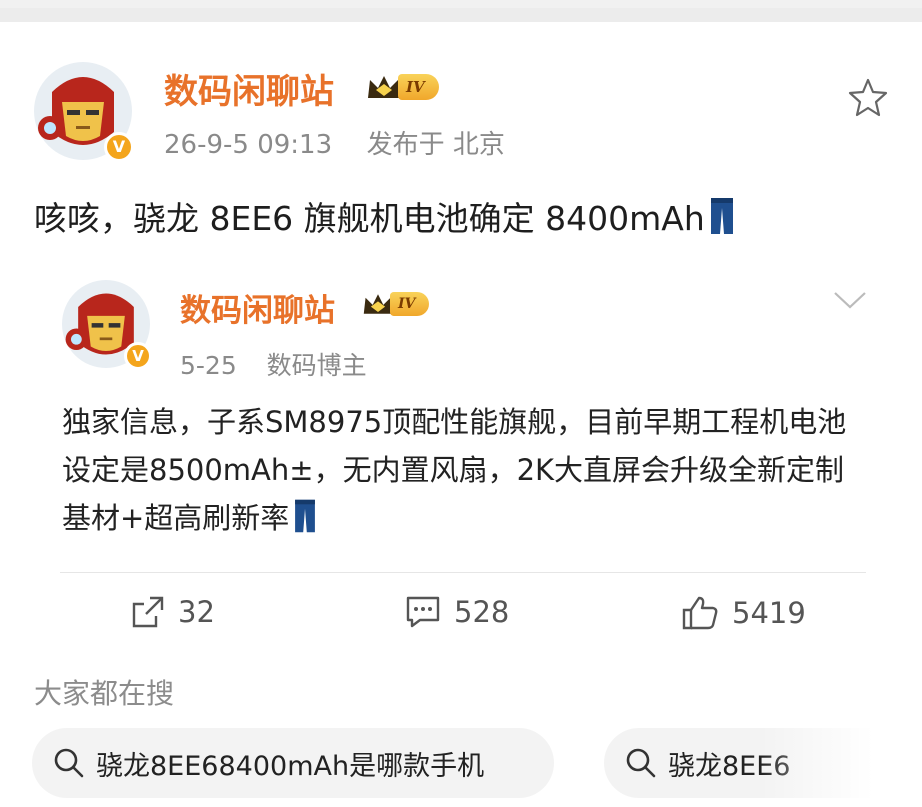 The width and height of the screenshot is (922, 807). I want to click on comment-button: 528, so click(456, 612).